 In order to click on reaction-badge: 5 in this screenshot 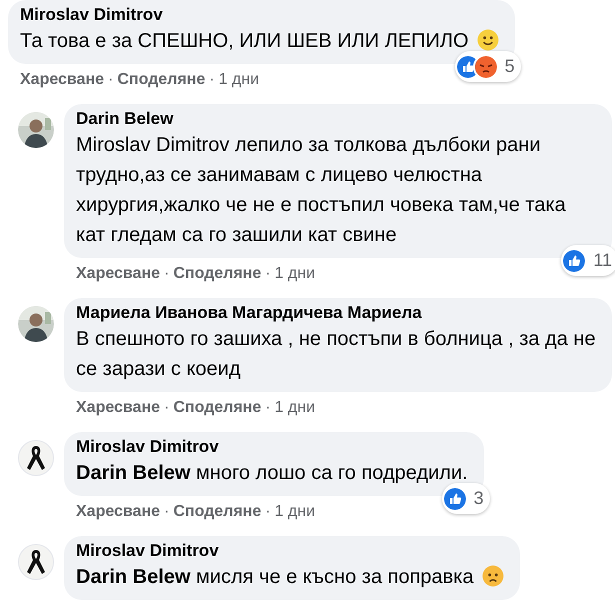, I will do `click(487, 66)`.